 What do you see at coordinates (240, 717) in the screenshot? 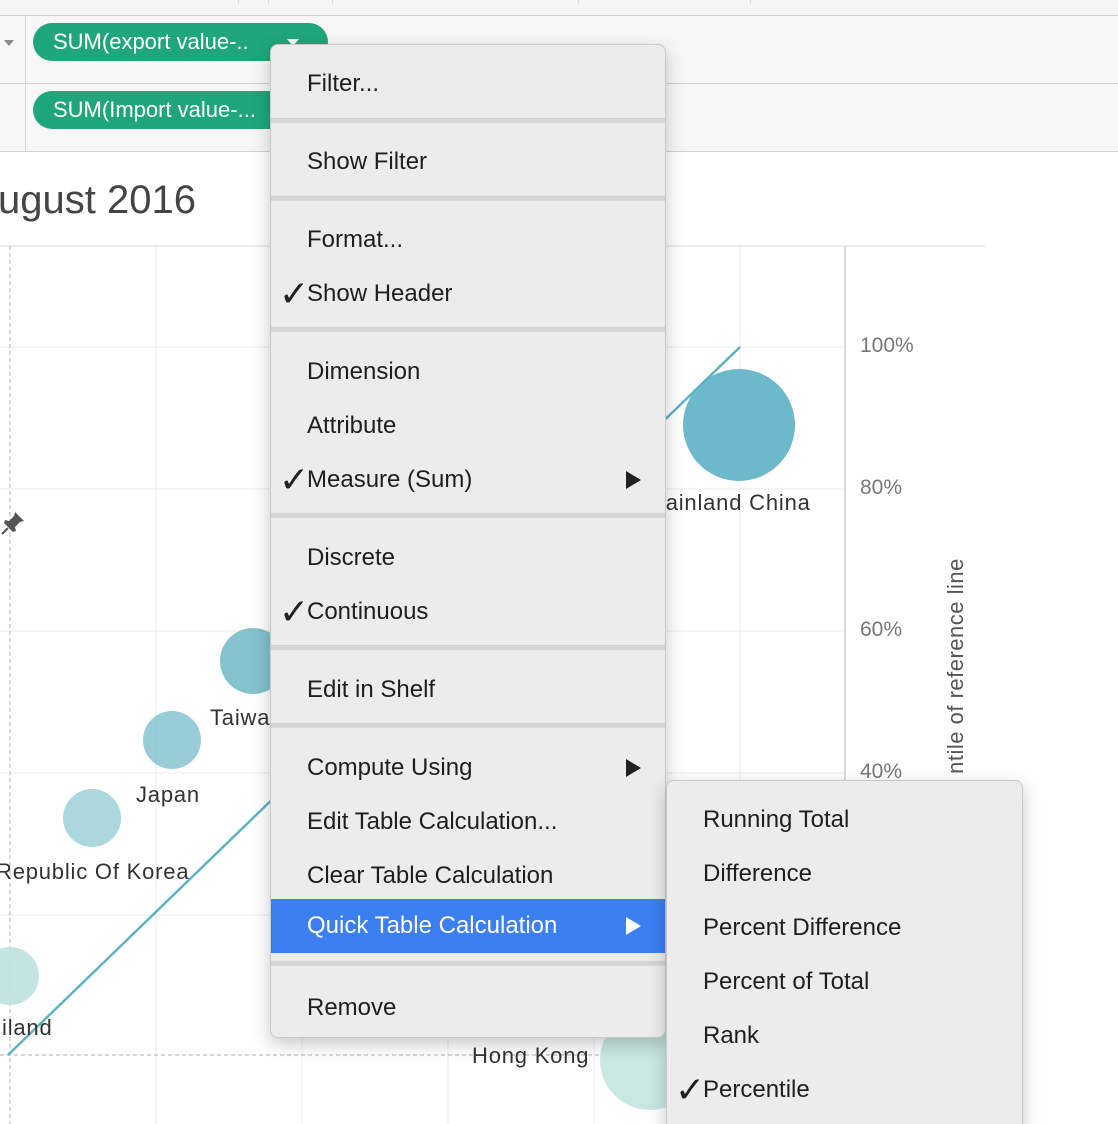
I see `mark-label-taiwan: Taiwa` at bounding box center [240, 717].